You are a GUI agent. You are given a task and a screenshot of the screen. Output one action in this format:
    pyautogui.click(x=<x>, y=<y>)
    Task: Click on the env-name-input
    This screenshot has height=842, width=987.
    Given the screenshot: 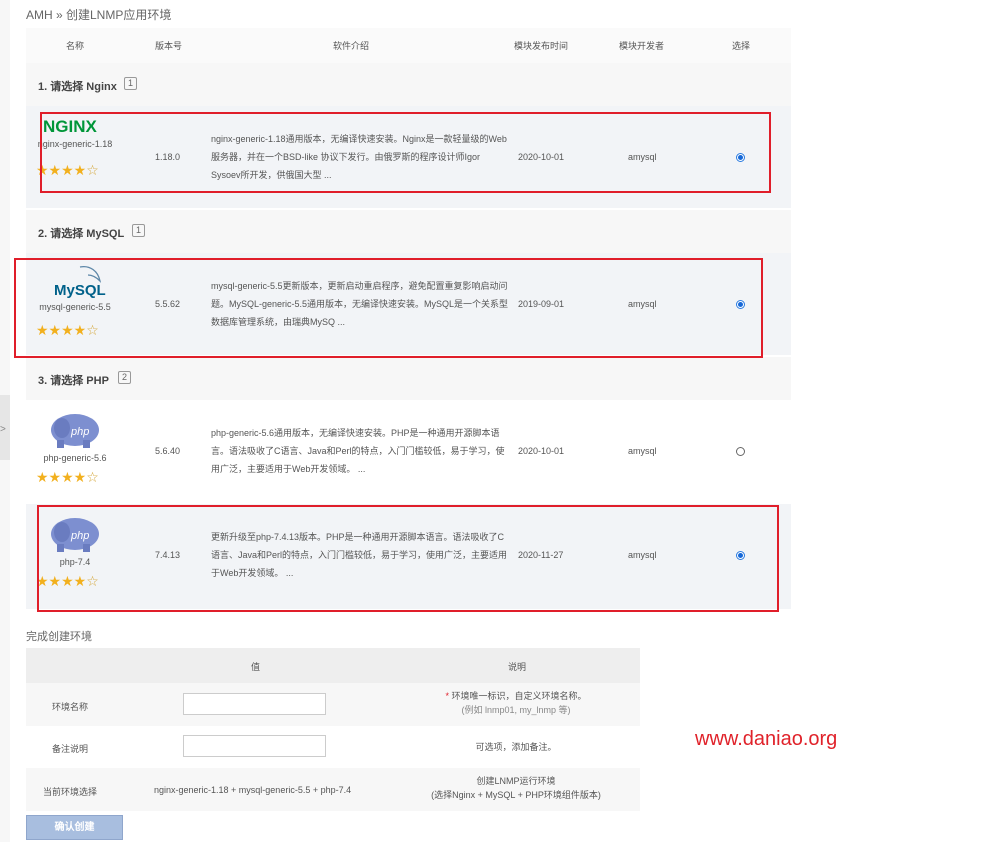 What is the action you would take?
    pyautogui.click(x=254, y=704)
    